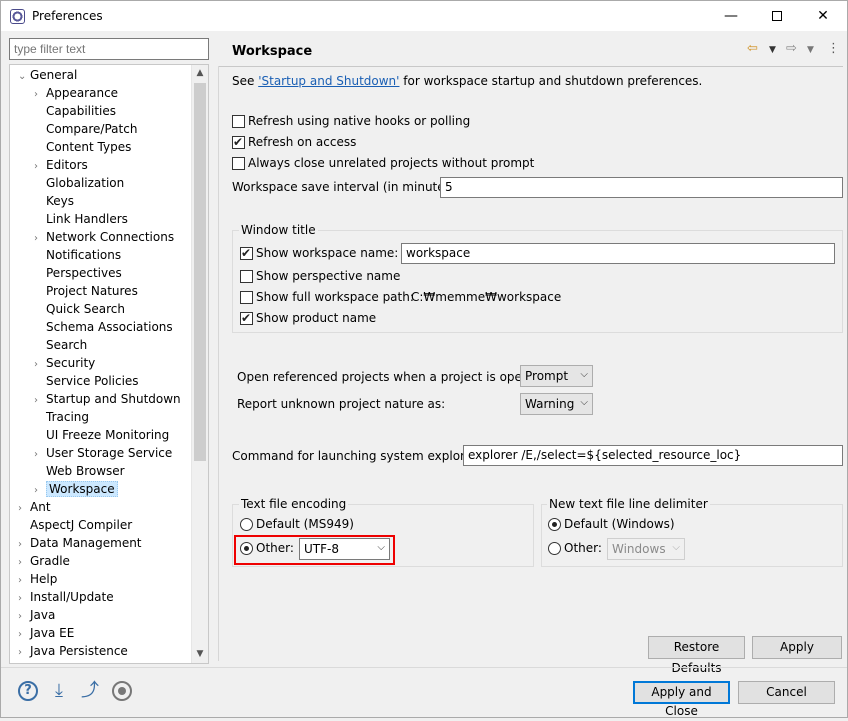  What do you see at coordinates (122, 691) in the screenshot?
I see `record-icon` at bounding box center [122, 691].